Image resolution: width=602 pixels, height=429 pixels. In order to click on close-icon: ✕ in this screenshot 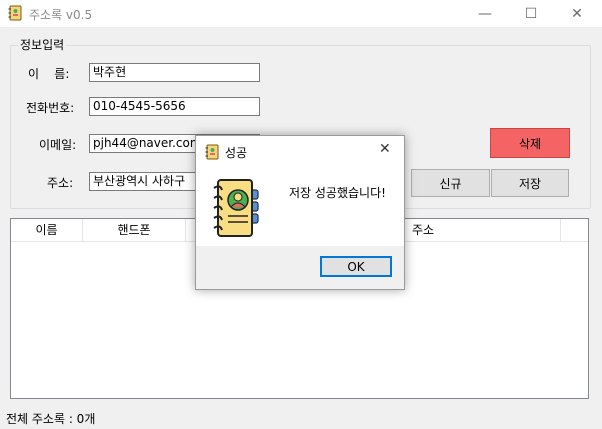, I will do `click(577, 13)`.